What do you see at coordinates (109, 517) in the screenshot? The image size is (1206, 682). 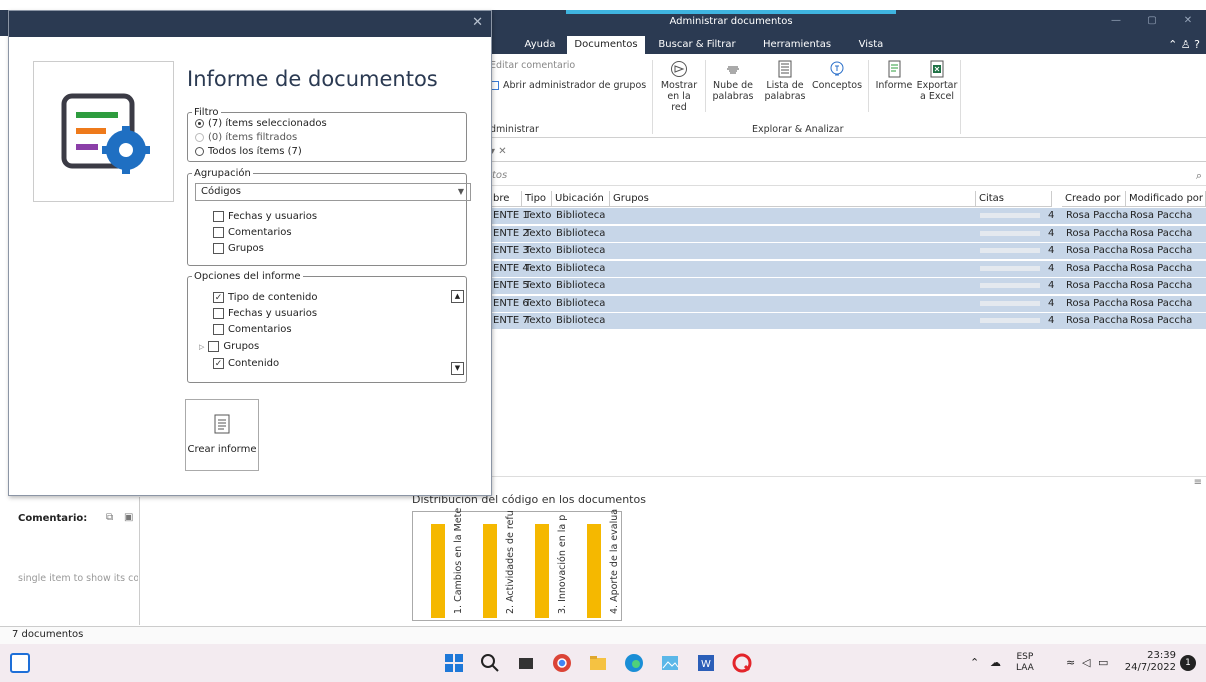 I see `popout-icon: ⧉` at bounding box center [109, 517].